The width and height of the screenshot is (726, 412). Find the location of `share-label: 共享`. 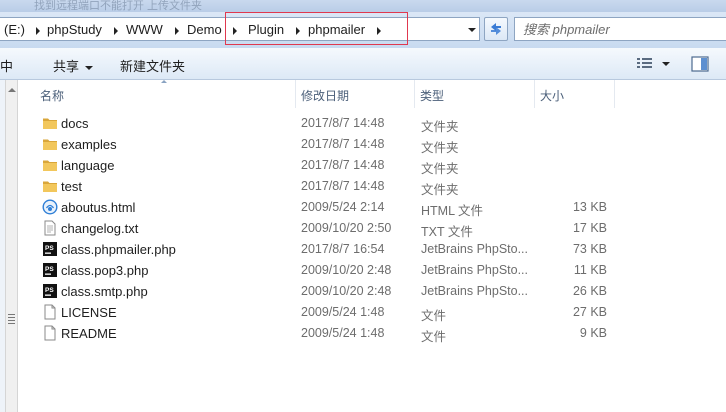

share-label: 共享 is located at coordinates (66, 66).